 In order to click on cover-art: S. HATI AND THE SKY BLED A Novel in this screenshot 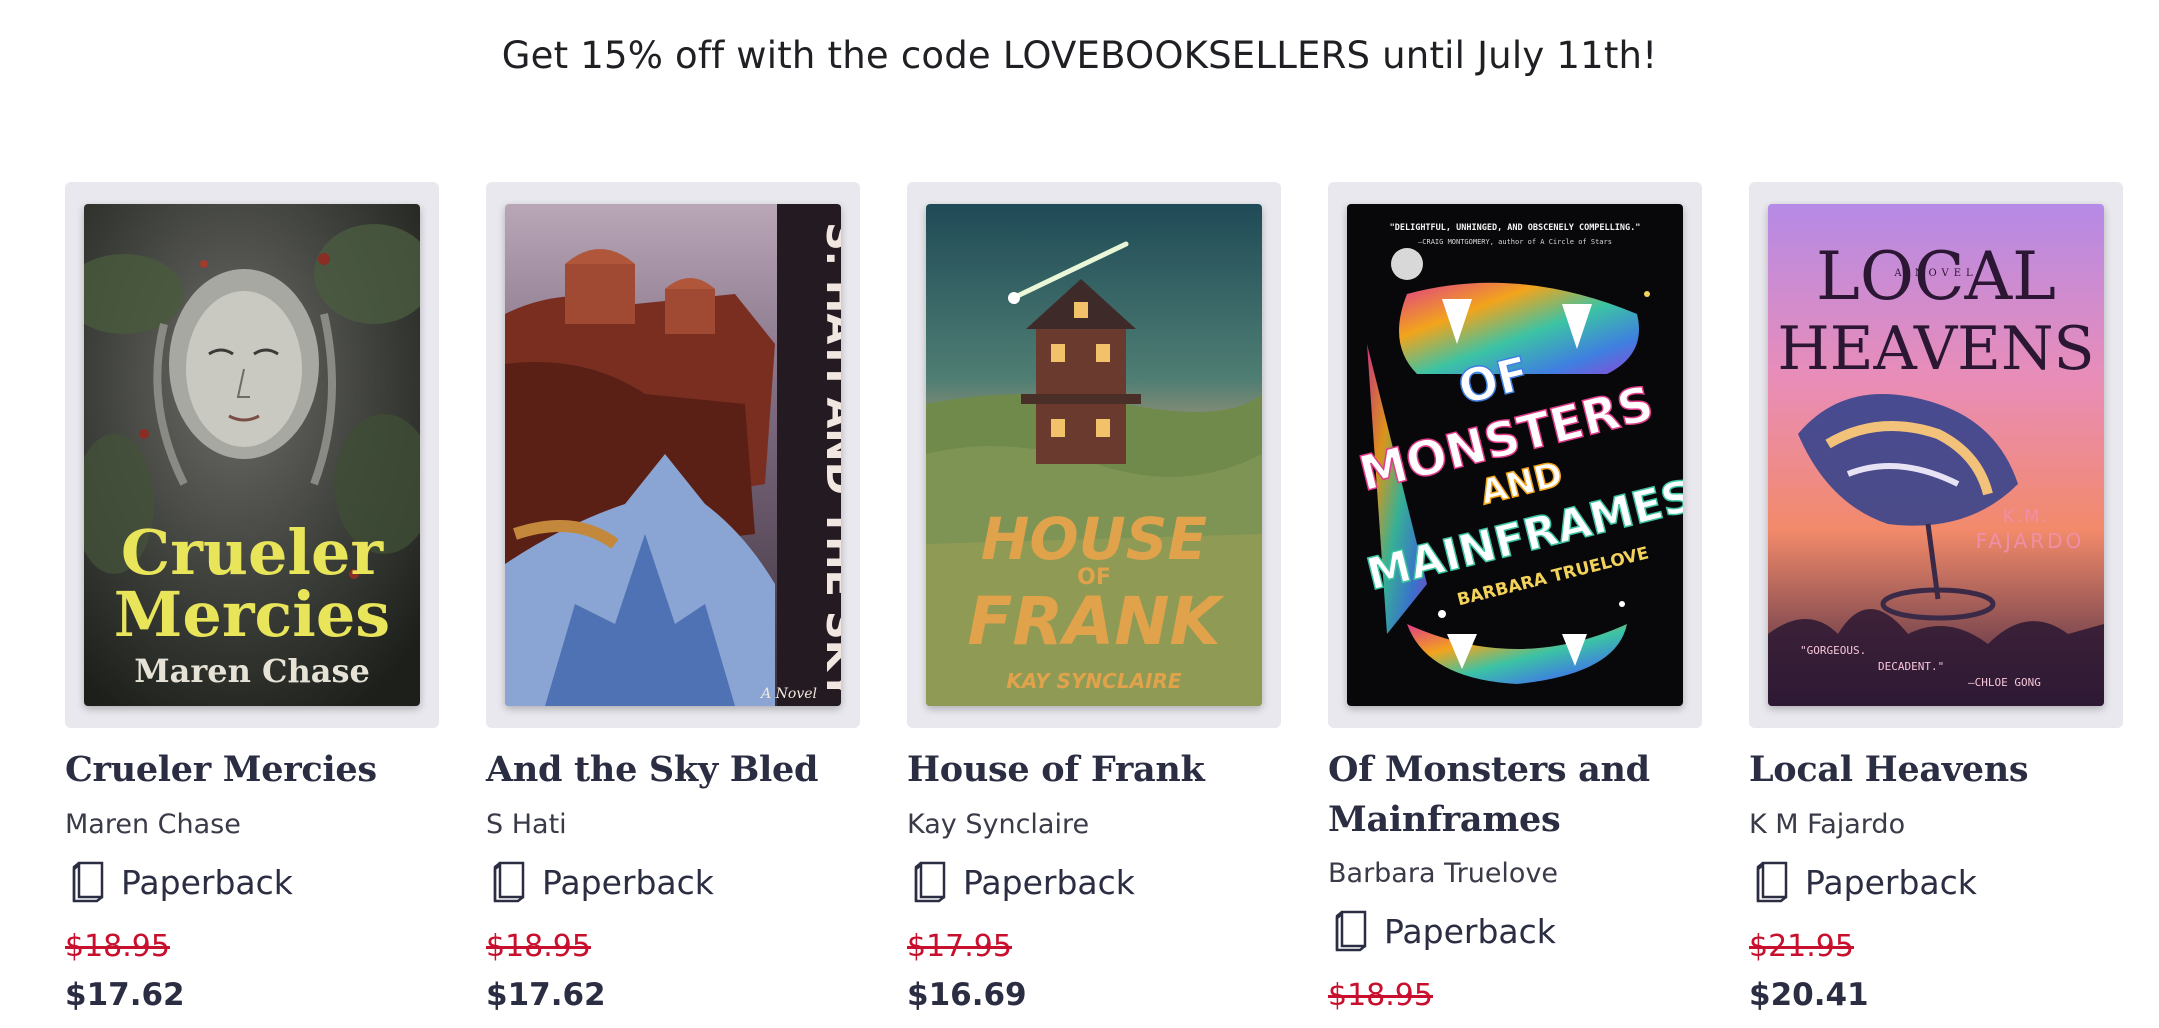, I will do `click(673, 455)`.